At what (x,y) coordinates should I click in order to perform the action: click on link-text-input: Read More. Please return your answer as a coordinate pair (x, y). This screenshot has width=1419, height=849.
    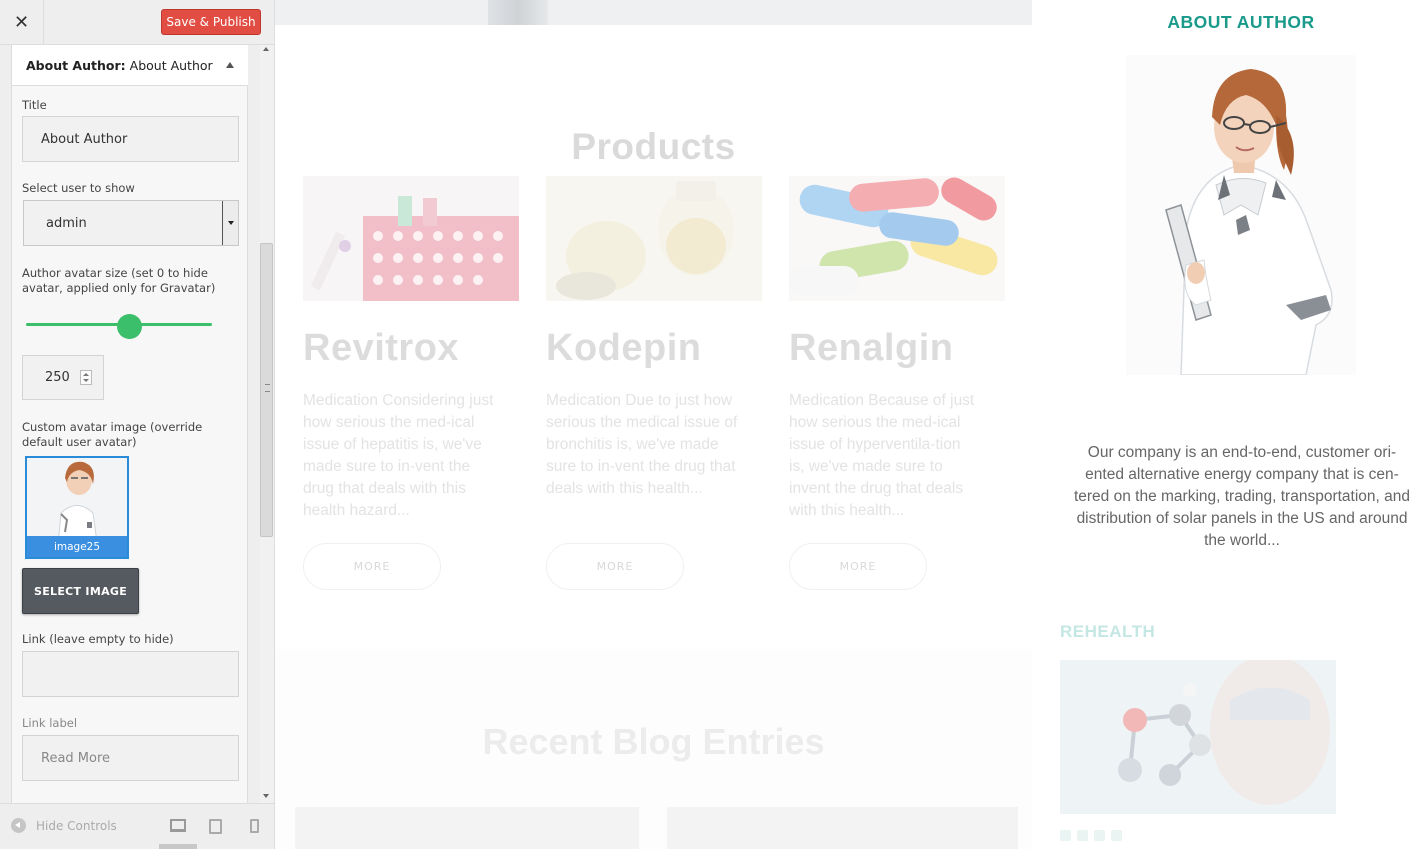
    Looking at the image, I should click on (130, 758).